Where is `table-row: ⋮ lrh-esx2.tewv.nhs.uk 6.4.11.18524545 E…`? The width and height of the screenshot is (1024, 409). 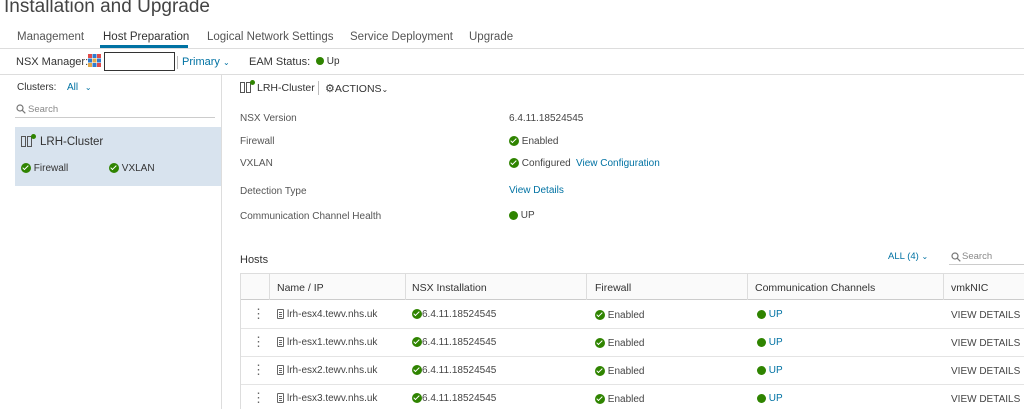
table-row: ⋮ lrh-esx2.tewv.nhs.uk 6.4.11.18524545 E… is located at coordinates (632, 371).